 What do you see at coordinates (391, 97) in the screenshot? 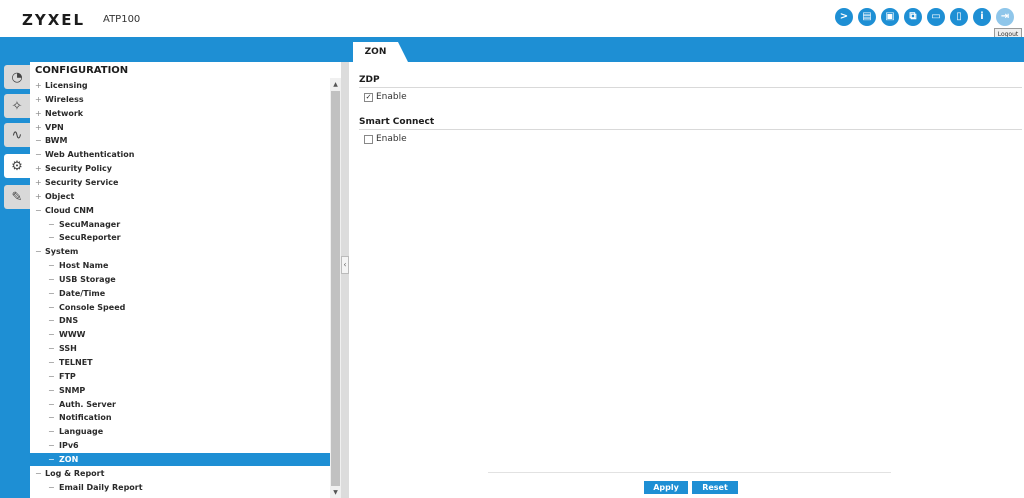
I see `zdp-enable-label: Enable` at bounding box center [391, 97].